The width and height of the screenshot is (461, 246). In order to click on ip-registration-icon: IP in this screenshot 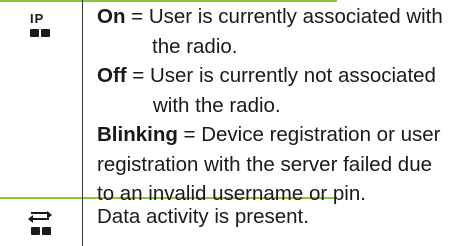, I will do `click(41, 27)`.